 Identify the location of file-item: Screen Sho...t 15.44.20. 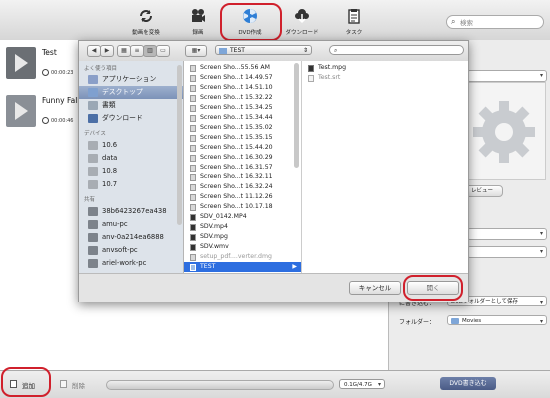
(242, 148).